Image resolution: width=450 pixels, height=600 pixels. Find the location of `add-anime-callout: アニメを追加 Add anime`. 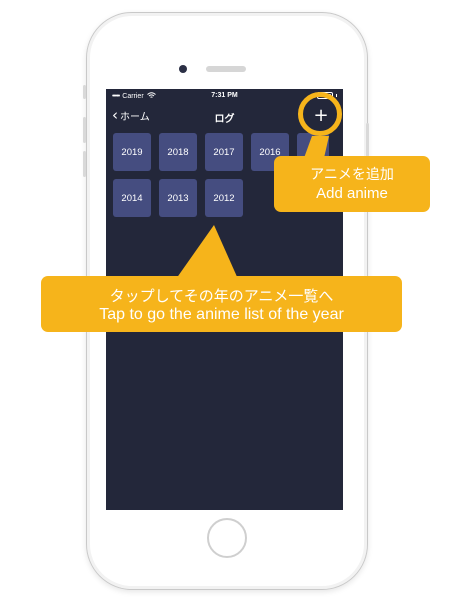

add-anime-callout: アニメを追加 Add anime is located at coordinates (352, 184).